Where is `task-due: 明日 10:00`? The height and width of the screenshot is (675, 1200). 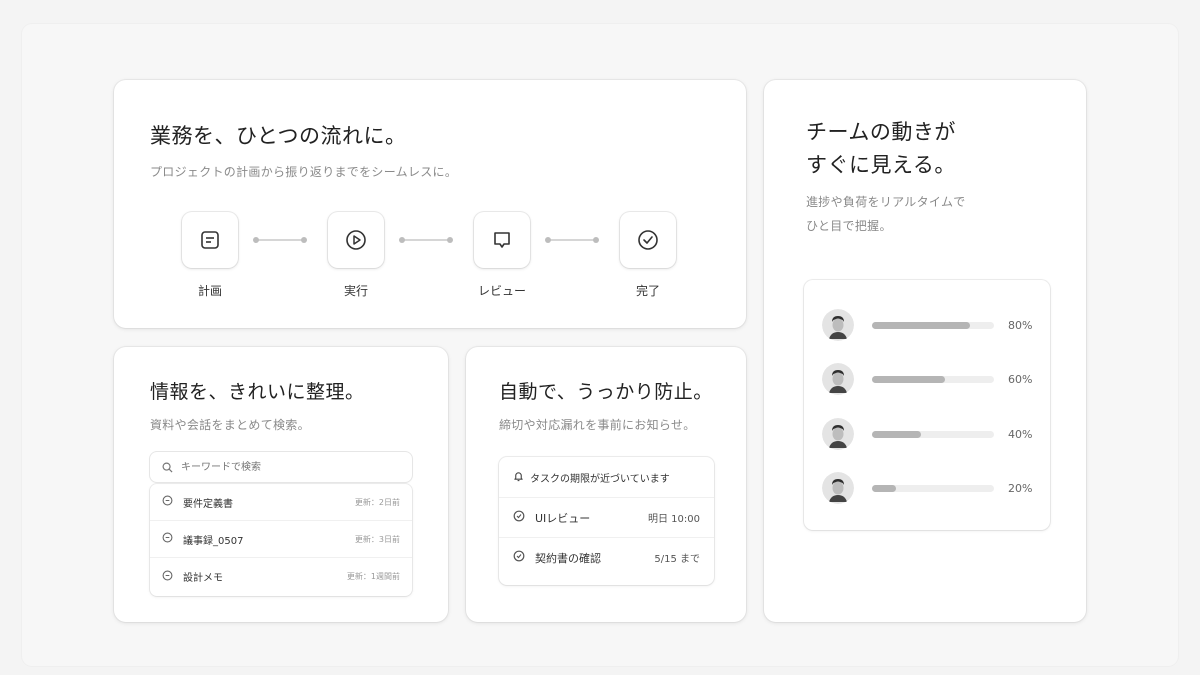
task-due: 明日 10:00 is located at coordinates (674, 519).